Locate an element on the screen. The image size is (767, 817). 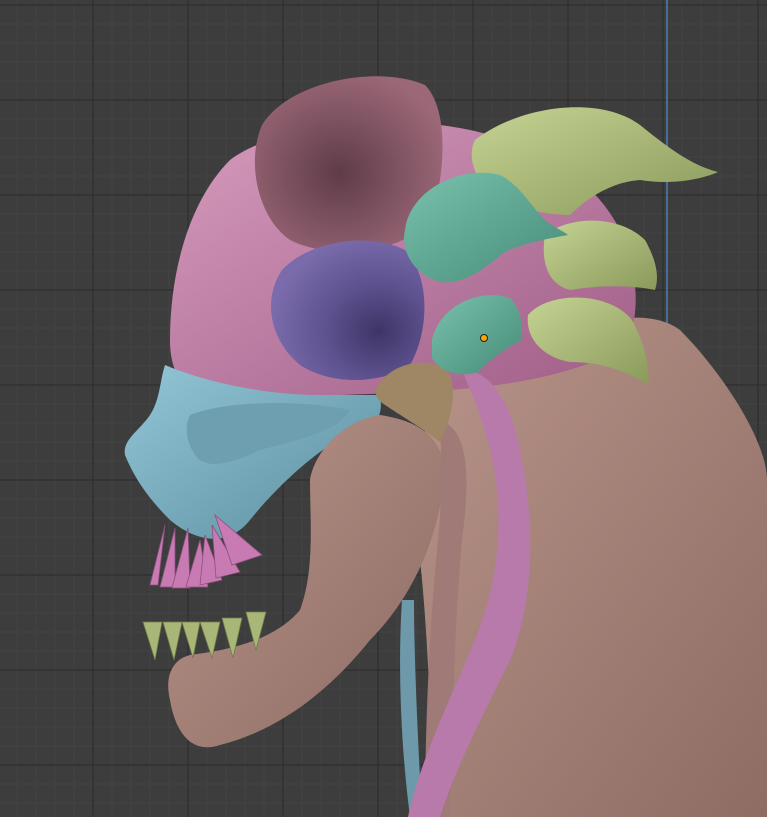
object-origin-point is located at coordinates (484, 338).